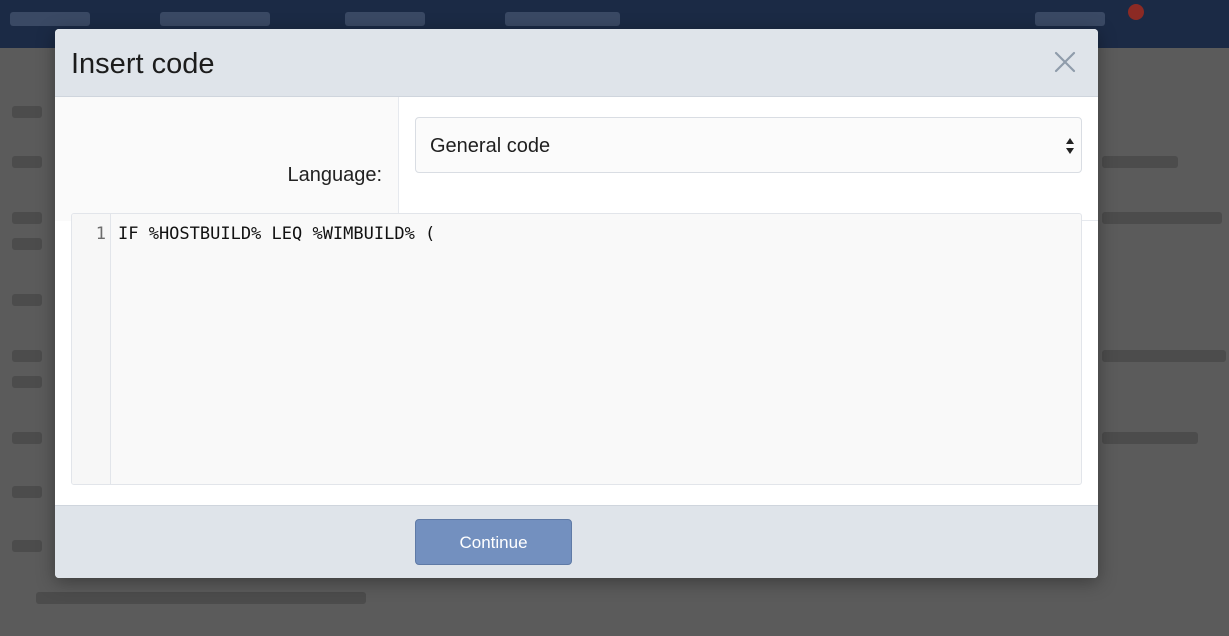  Describe the element at coordinates (490, 146) in the screenshot. I see `language-select-value: General code` at that location.